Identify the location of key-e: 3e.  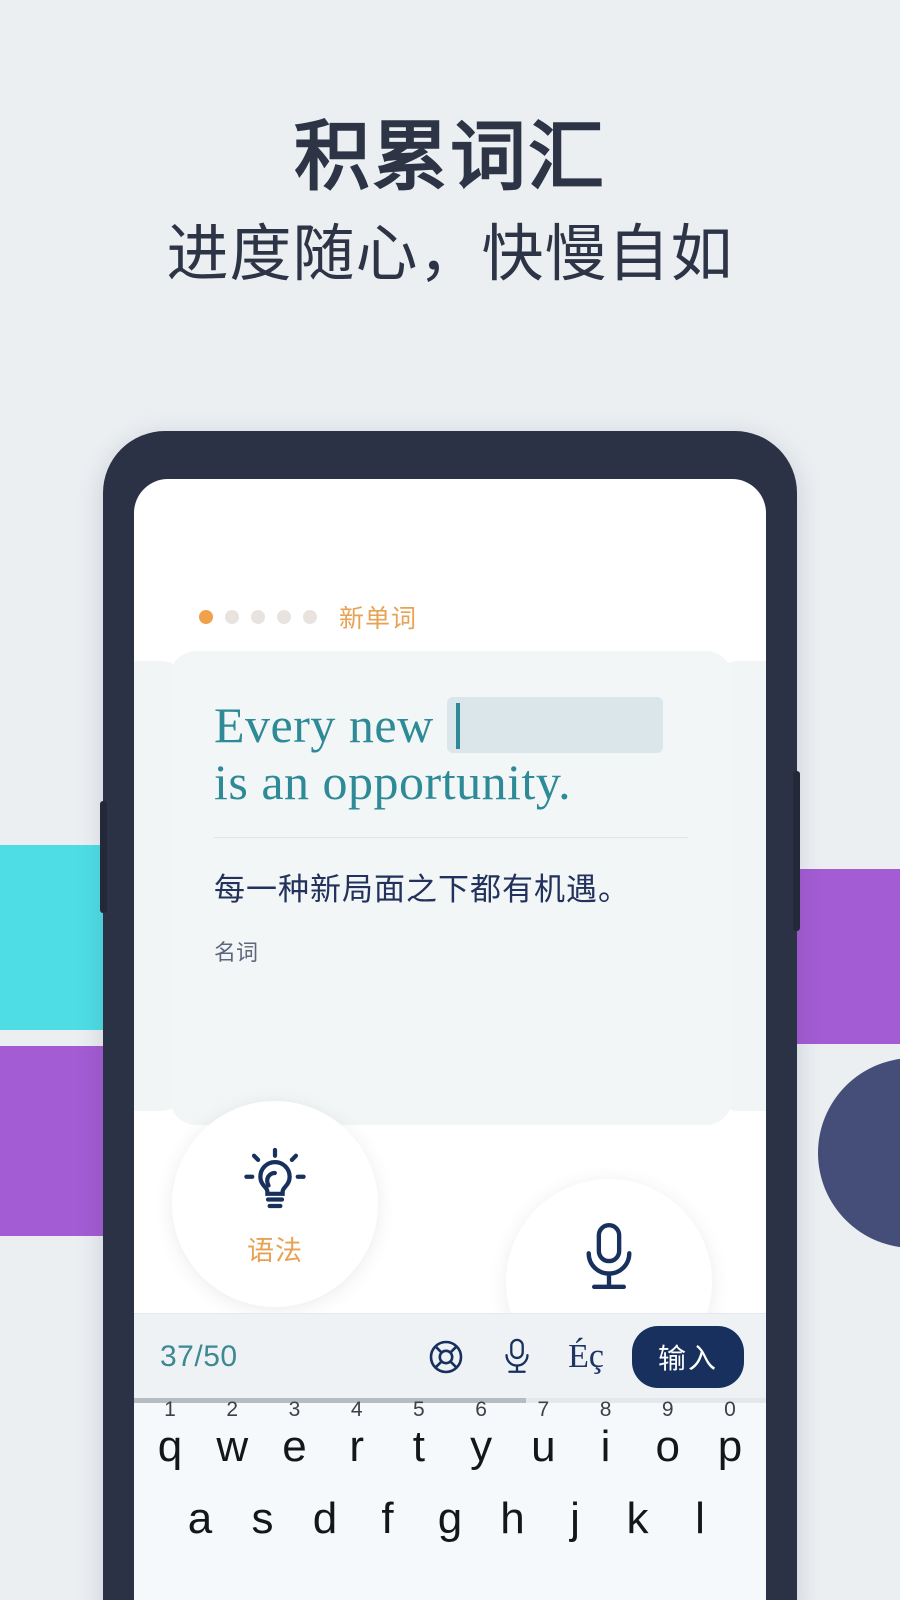
(294, 1434).